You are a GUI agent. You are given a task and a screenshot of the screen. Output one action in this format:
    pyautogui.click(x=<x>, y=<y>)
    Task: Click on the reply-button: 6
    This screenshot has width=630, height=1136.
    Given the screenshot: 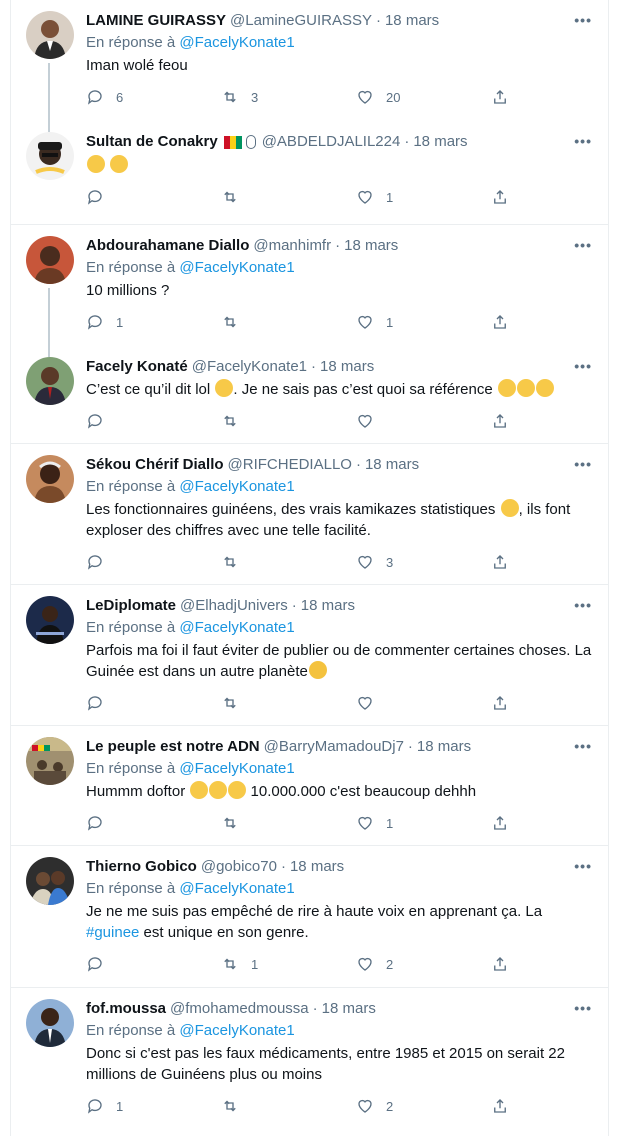 What is the action you would take?
    pyautogui.click(x=126, y=97)
    